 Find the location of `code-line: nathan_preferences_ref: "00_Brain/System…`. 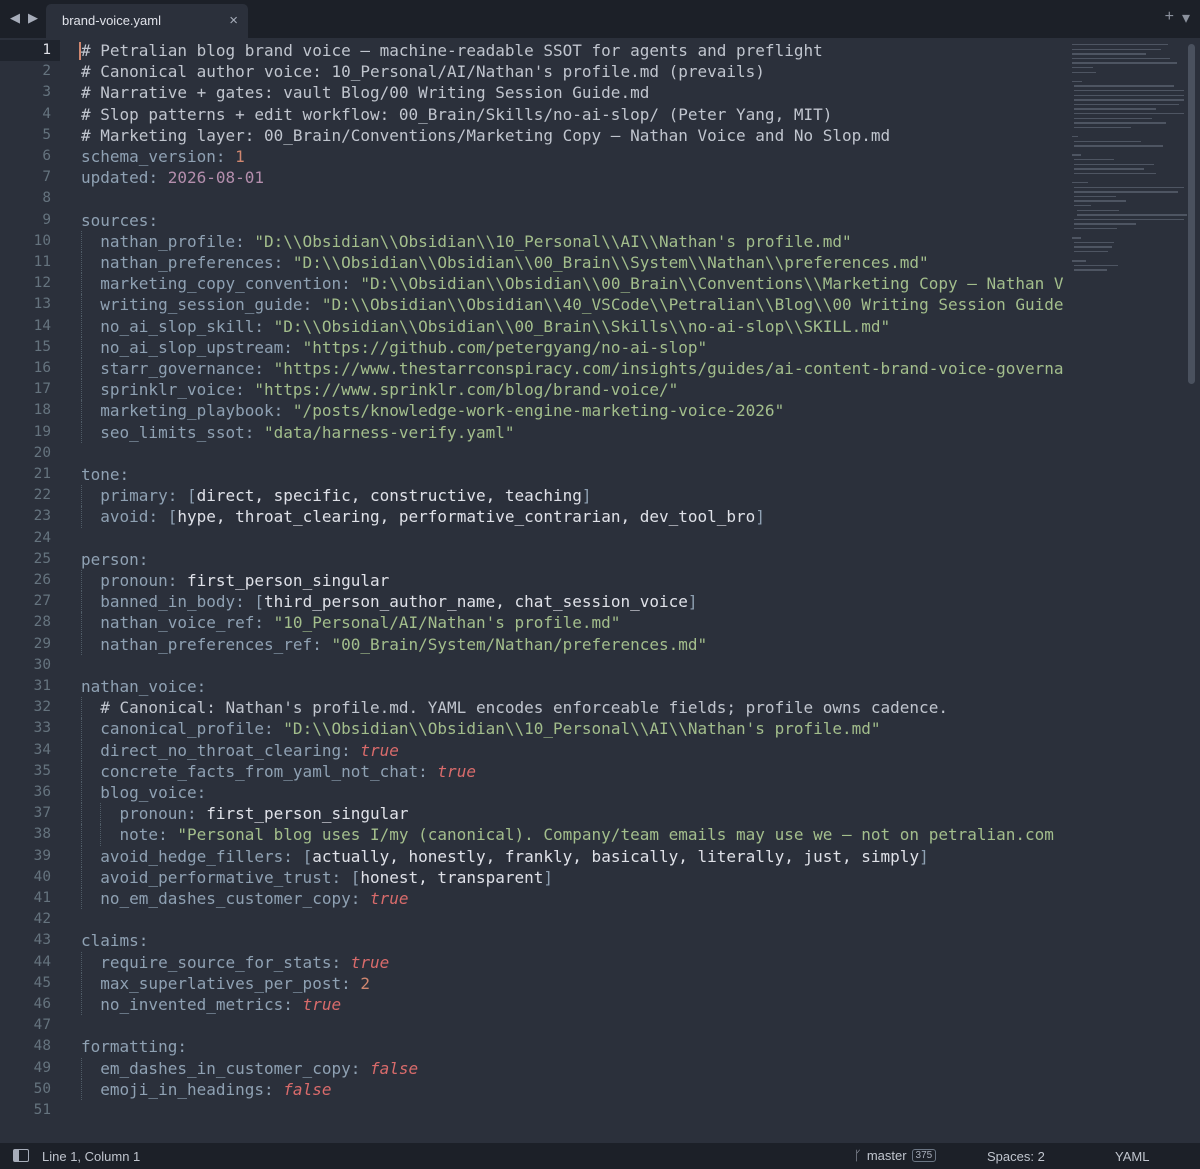

code-line: nathan_preferences_ref: "00_Brain/System… is located at coordinates (394, 644).